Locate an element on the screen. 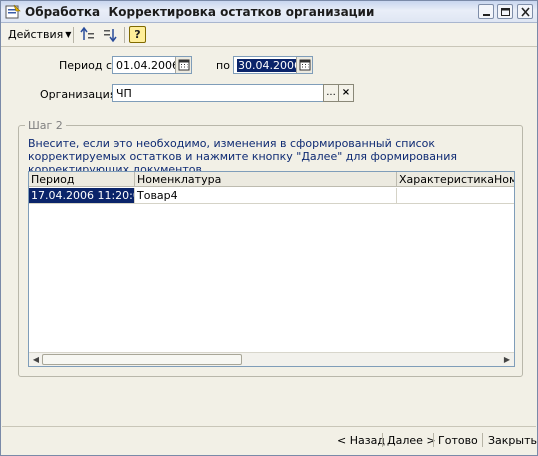 This screenshot has height=456, width=538. maximize-icon is located at coordinates (505, 12).